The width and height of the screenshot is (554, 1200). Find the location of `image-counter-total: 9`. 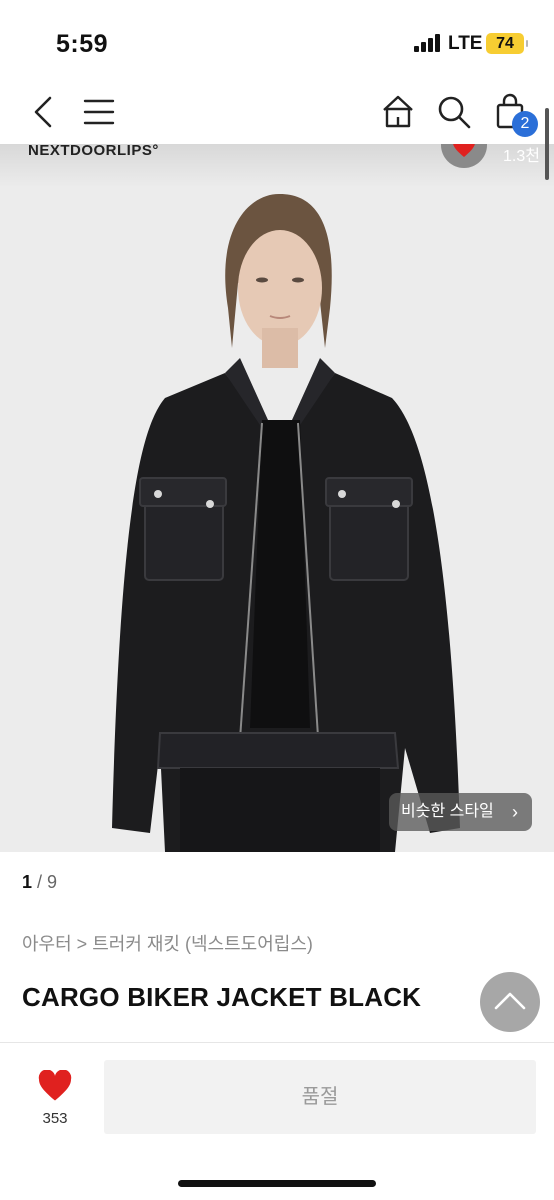

image-counter-total: 9 is located at coordinates (52, 882).